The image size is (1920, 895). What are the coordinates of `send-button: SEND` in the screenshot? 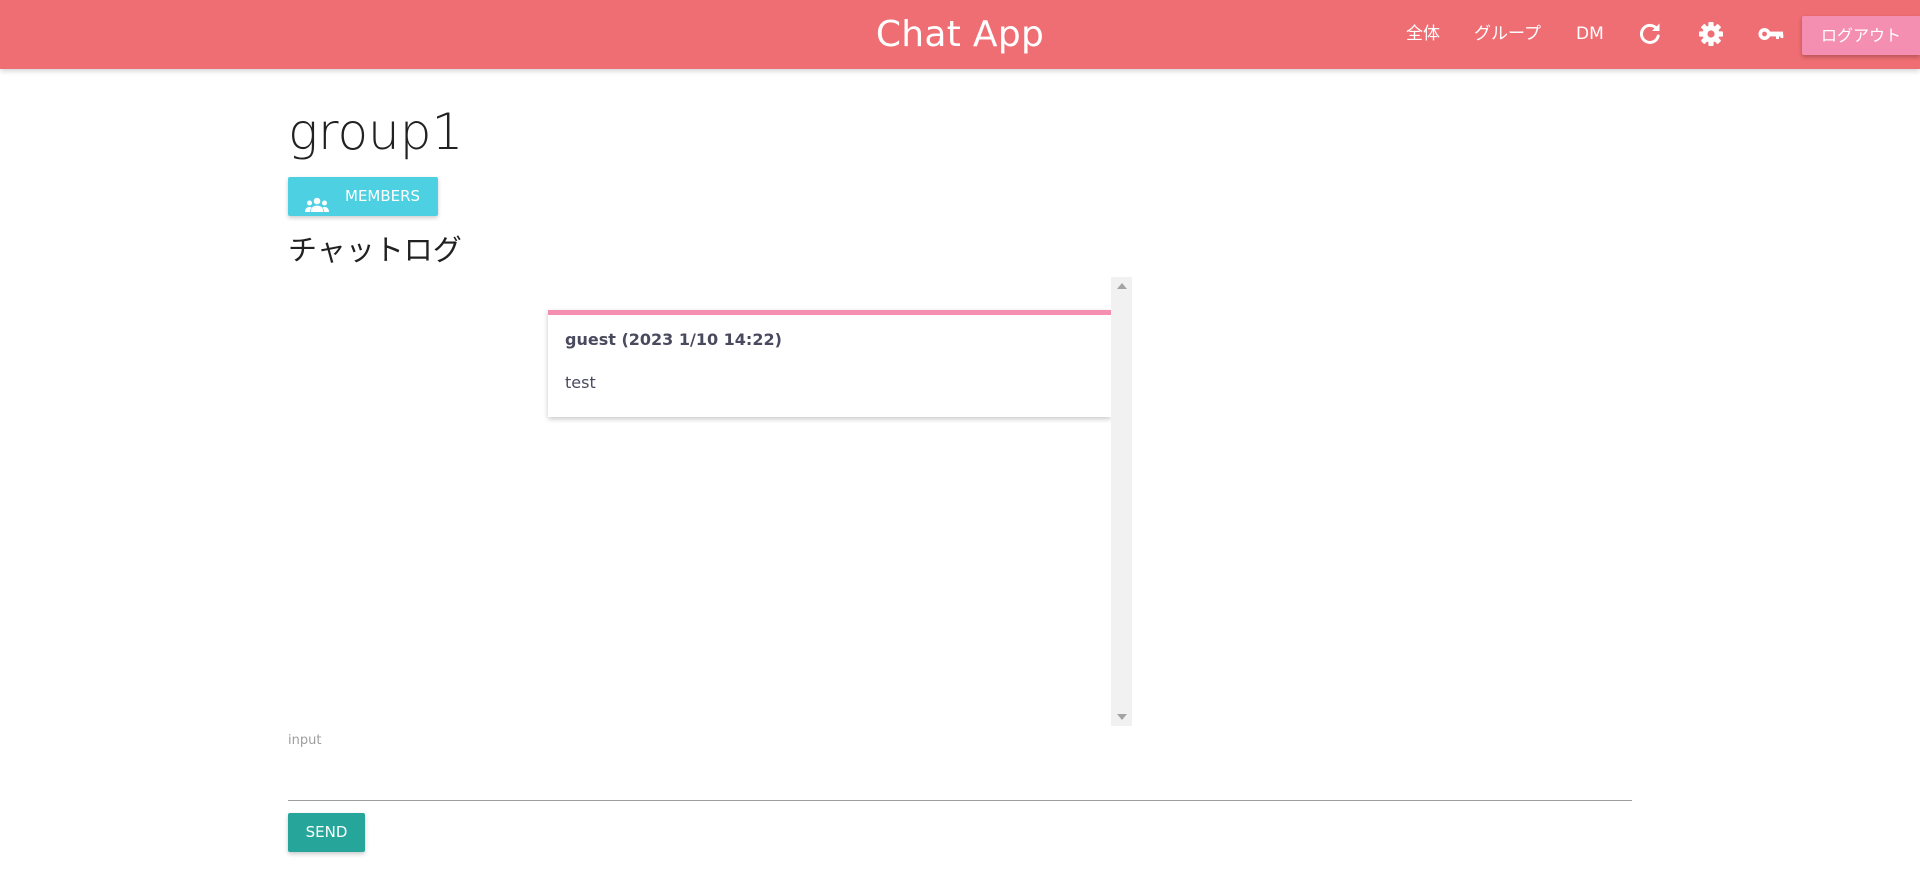 It's located at (326, 832).